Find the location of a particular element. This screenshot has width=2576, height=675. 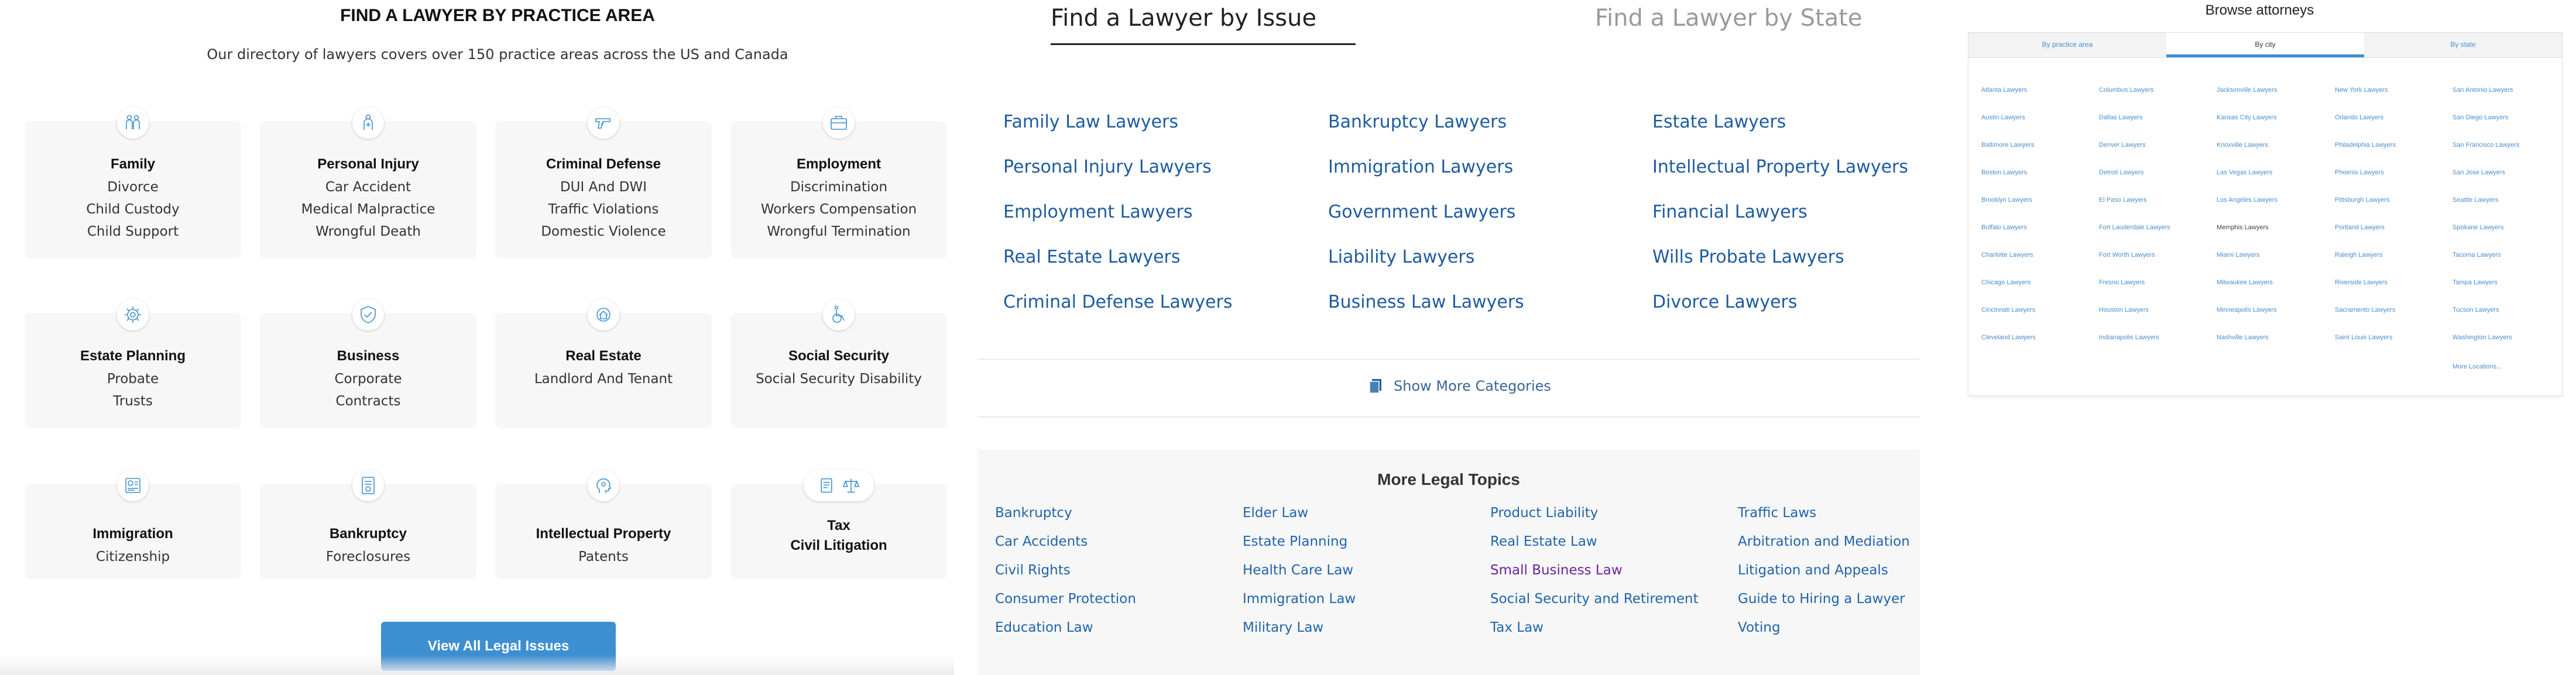

city-link: Philadelphia Lawyers is located at coordinates (2365, 145).